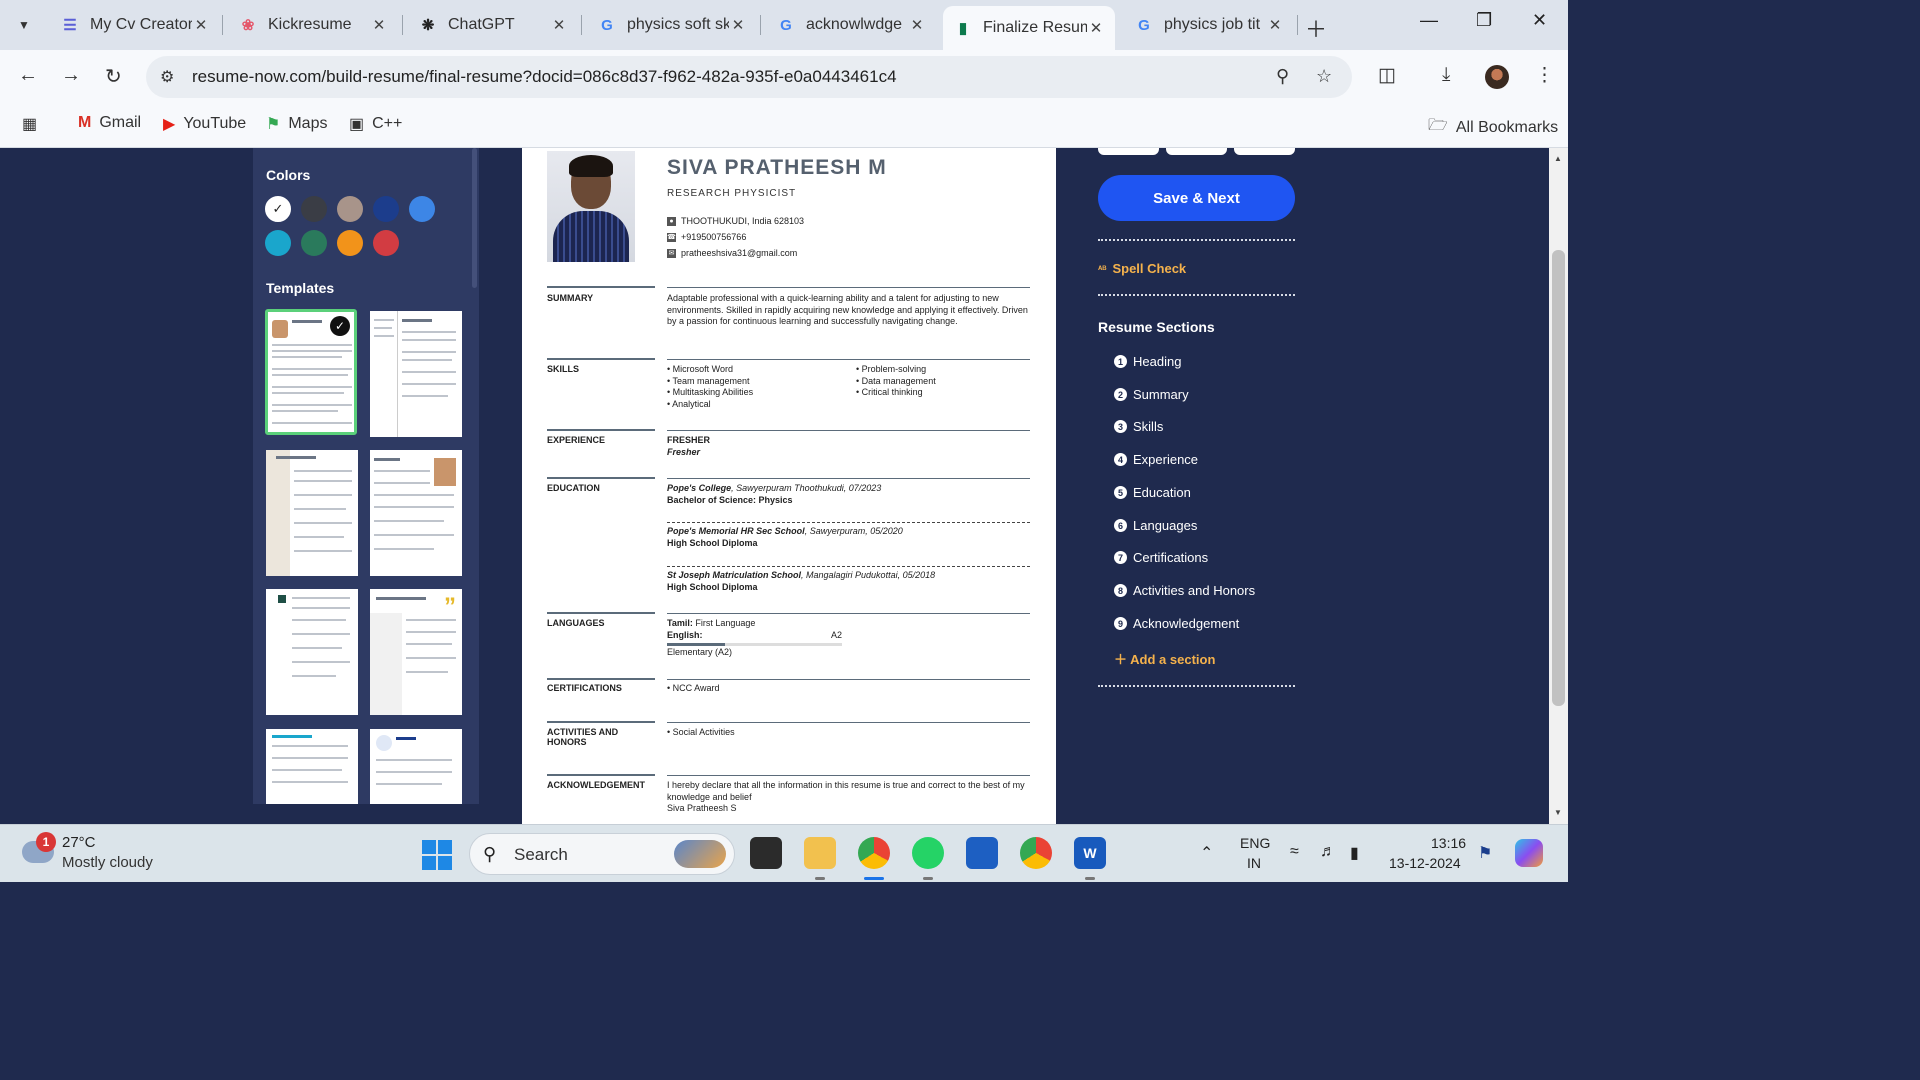 The image size is (1920, 1080). I want to click on color-swatch-navy, so click(386, 209).